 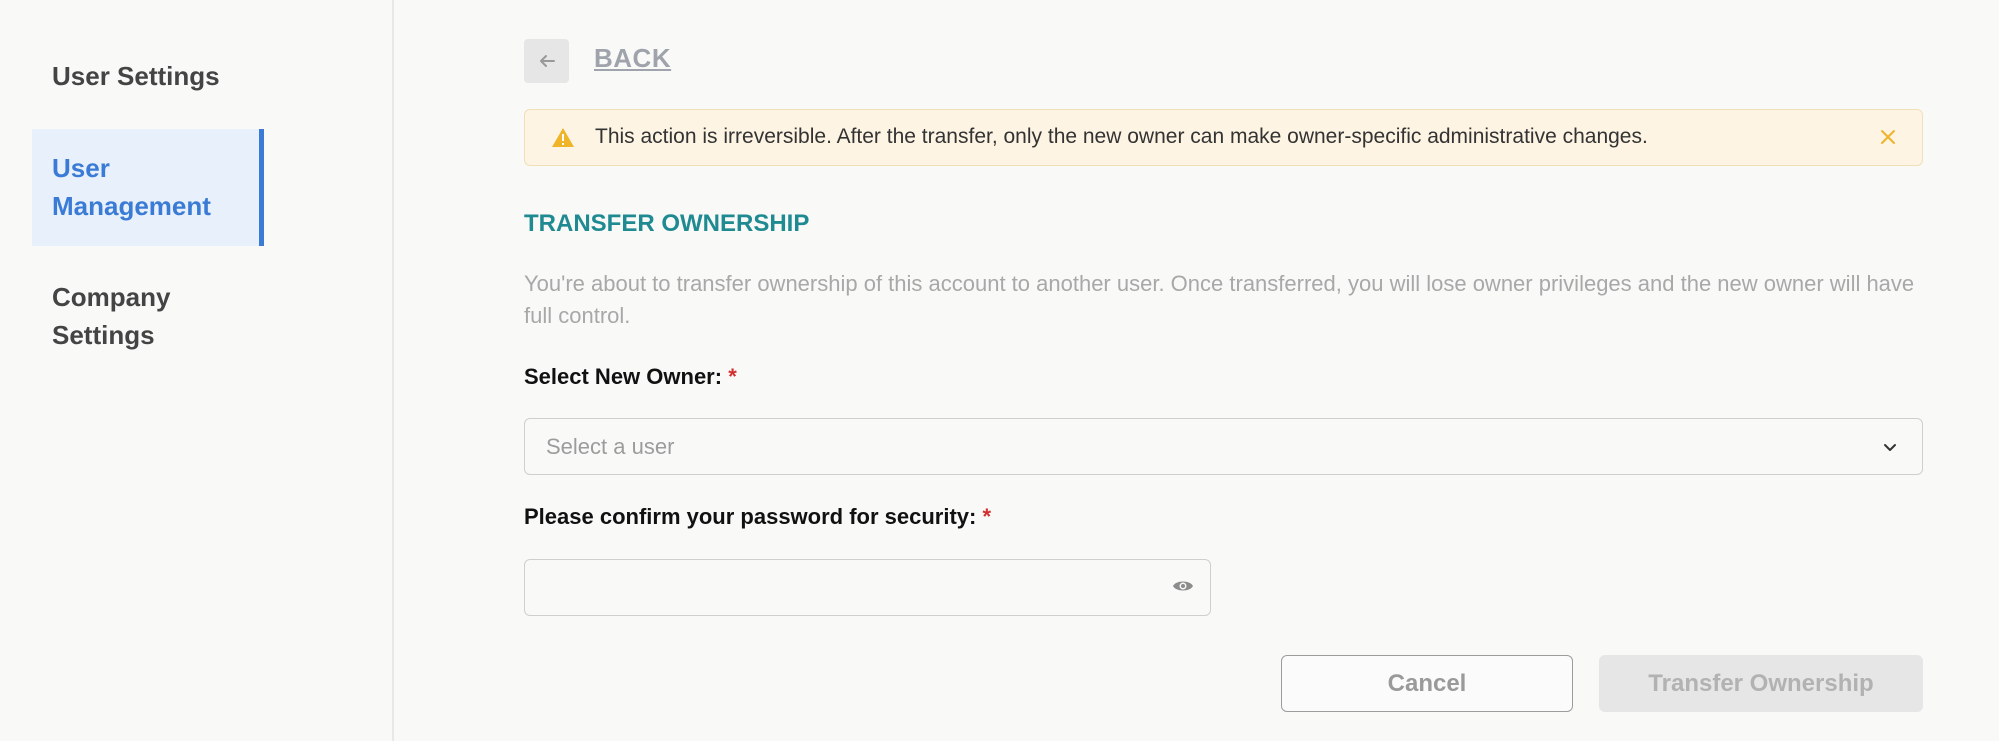 I want to click on owner-field-label: Select New Owner: *, so click(x=630, y=377).